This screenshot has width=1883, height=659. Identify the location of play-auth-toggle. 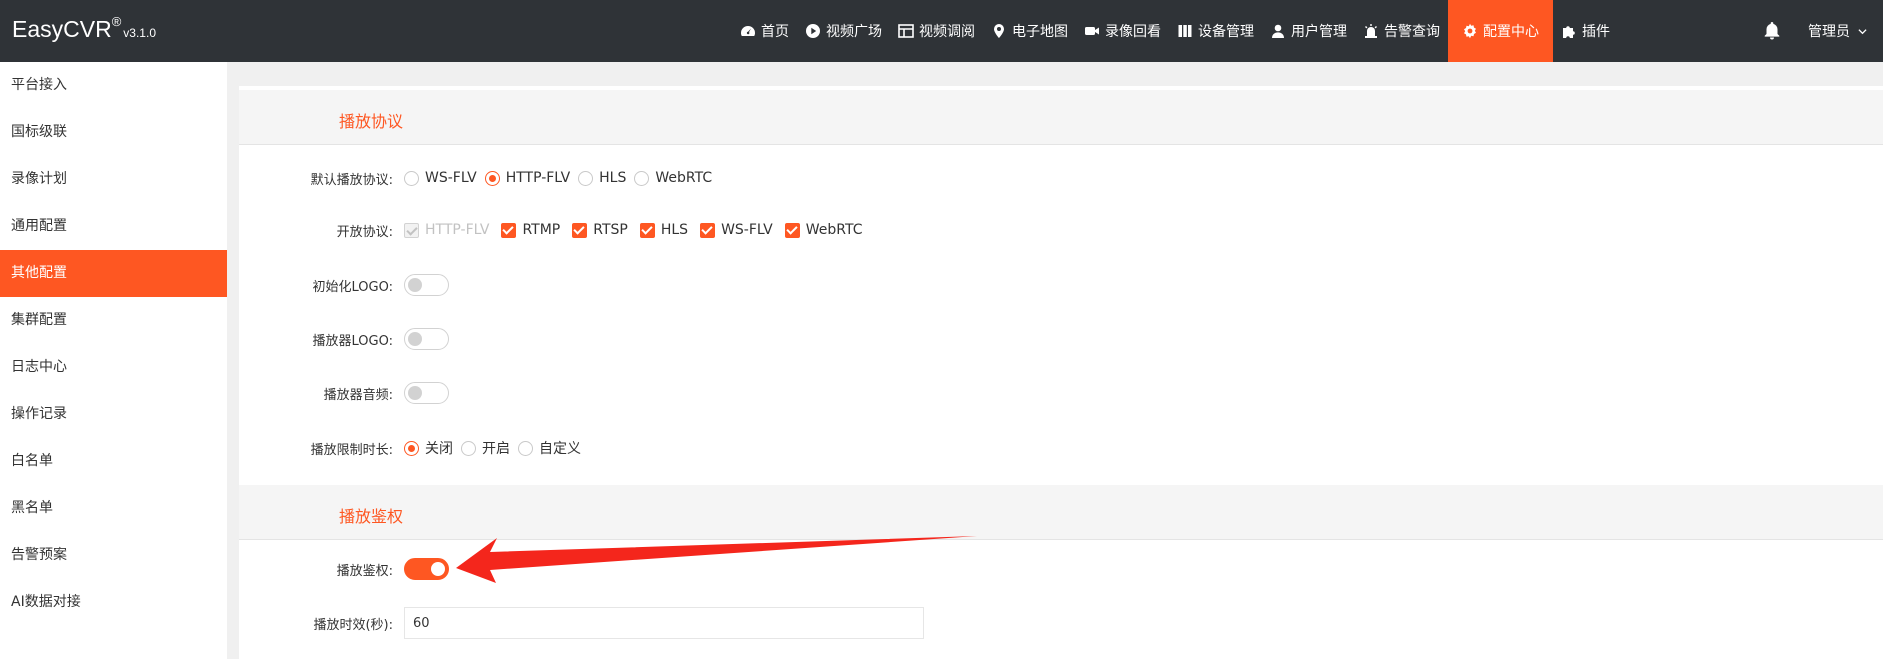
(426, 569).